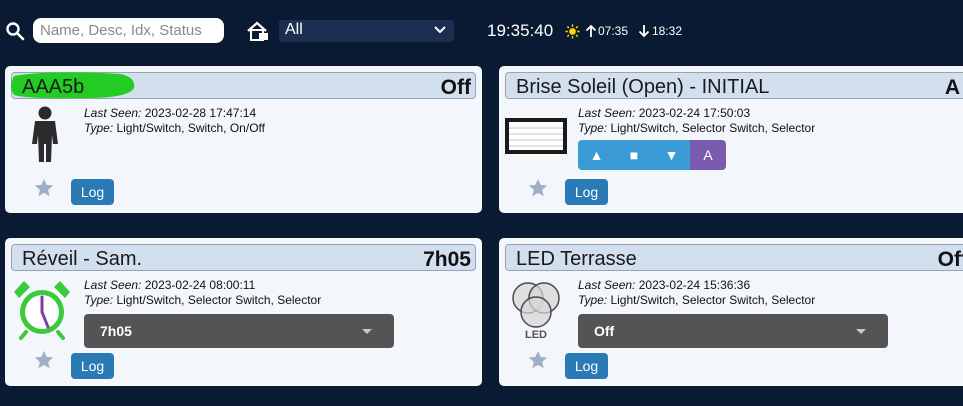 The image size is (963, 406). Describe the element at coordinates (258, 31) in the screenshot. I see `room-plan-icon` at that location.